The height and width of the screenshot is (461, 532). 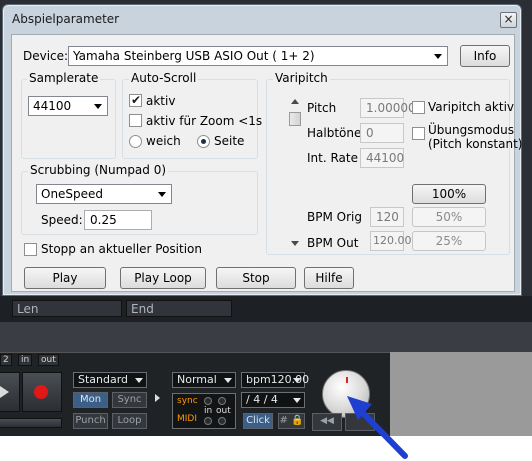 I want to click on bpm-out-input: 120.00, so click(x=391, y=241).